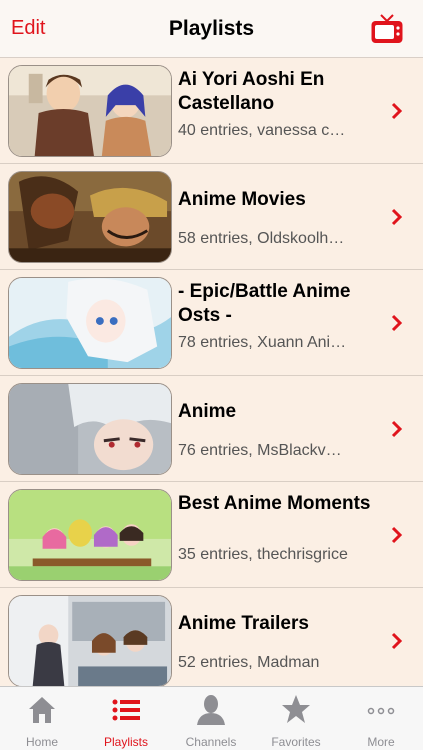  Describe the element at coordinates (242, 199) in the screenshot. I see `playlist-title: Anime Movies` at that location.